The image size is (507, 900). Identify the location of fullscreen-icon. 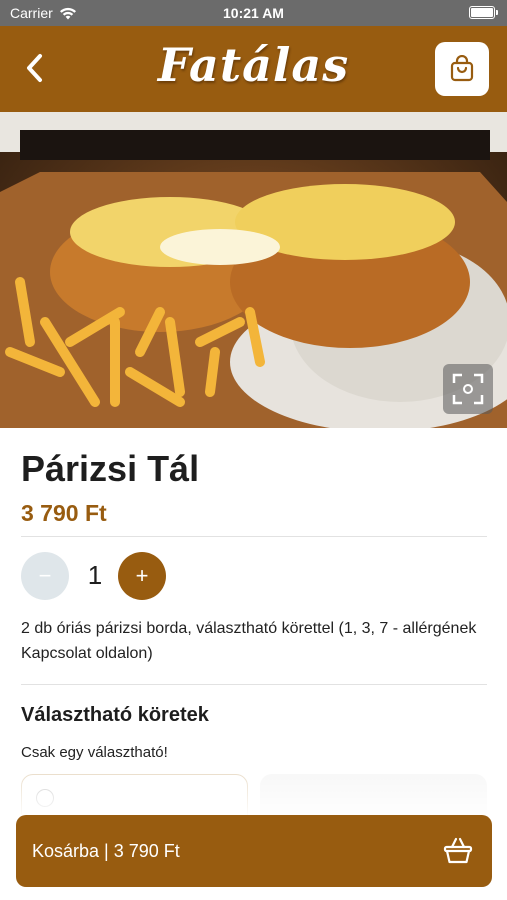
(468, 389).